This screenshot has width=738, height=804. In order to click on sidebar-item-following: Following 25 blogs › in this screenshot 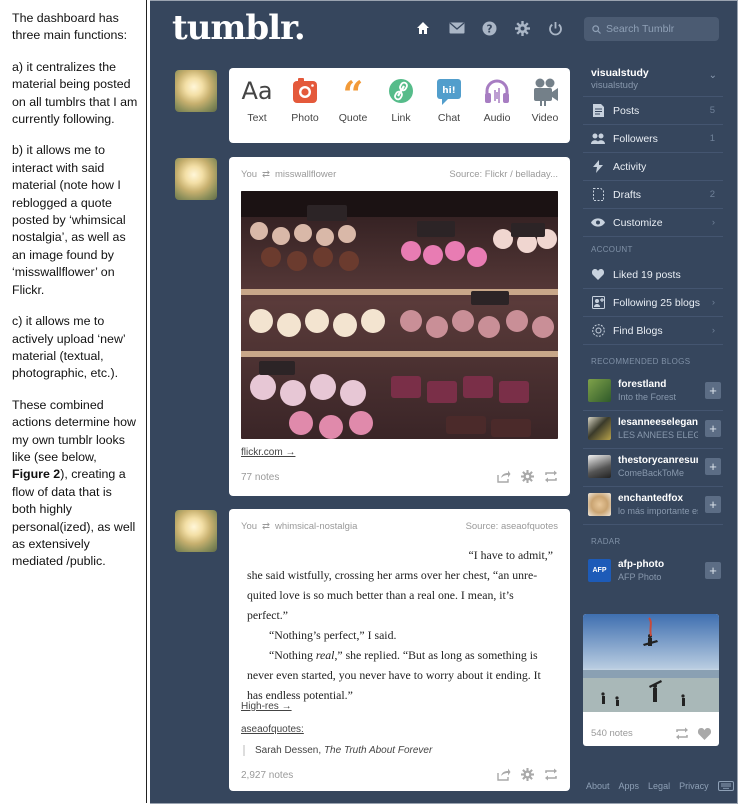, I will do `click(653, 303)`.